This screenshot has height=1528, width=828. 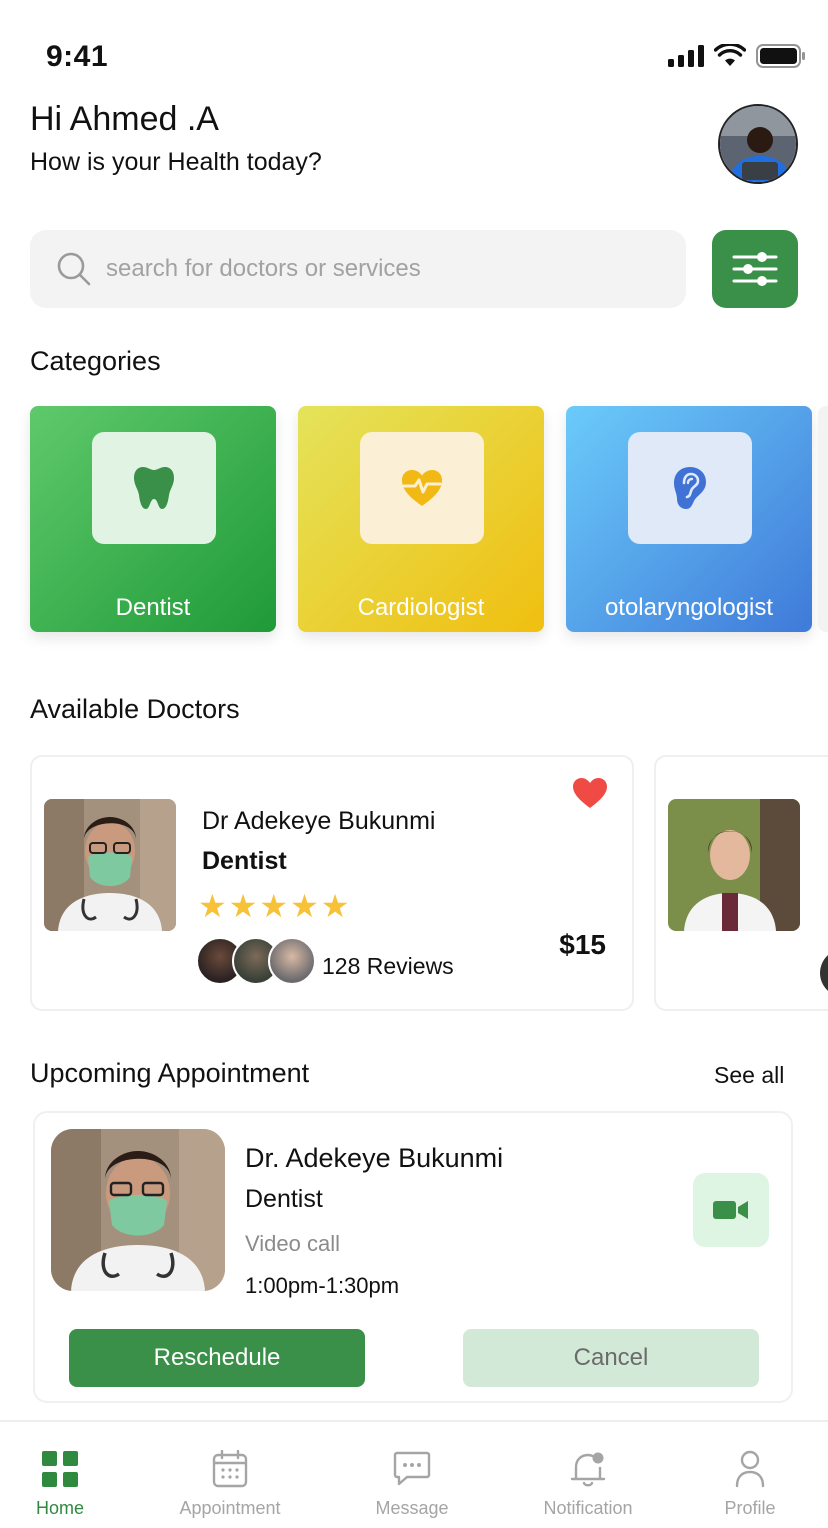 I want to click on nav-home: Home, so click(x=65, y=1483).